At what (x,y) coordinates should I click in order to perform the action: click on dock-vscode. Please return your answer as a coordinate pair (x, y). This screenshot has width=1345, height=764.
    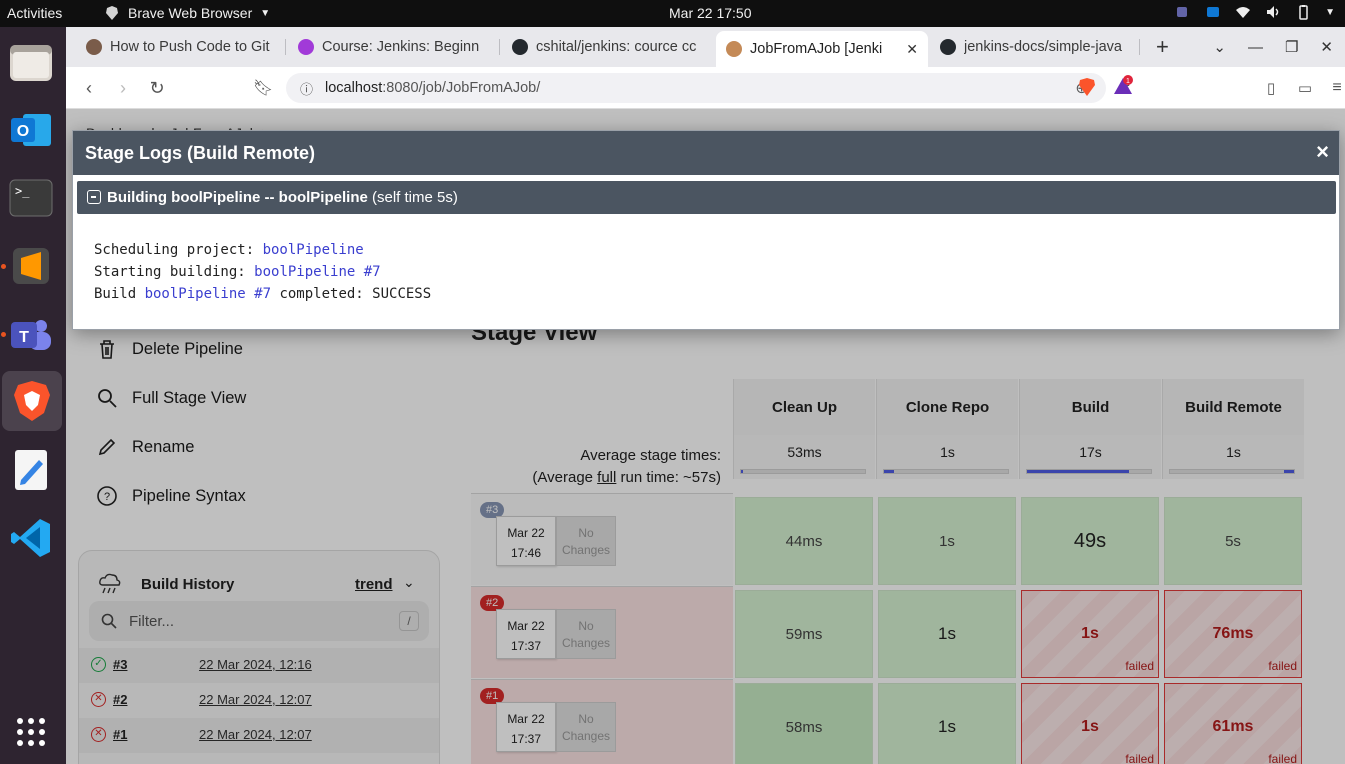
    Looking at the image, I should click on (31, 538).